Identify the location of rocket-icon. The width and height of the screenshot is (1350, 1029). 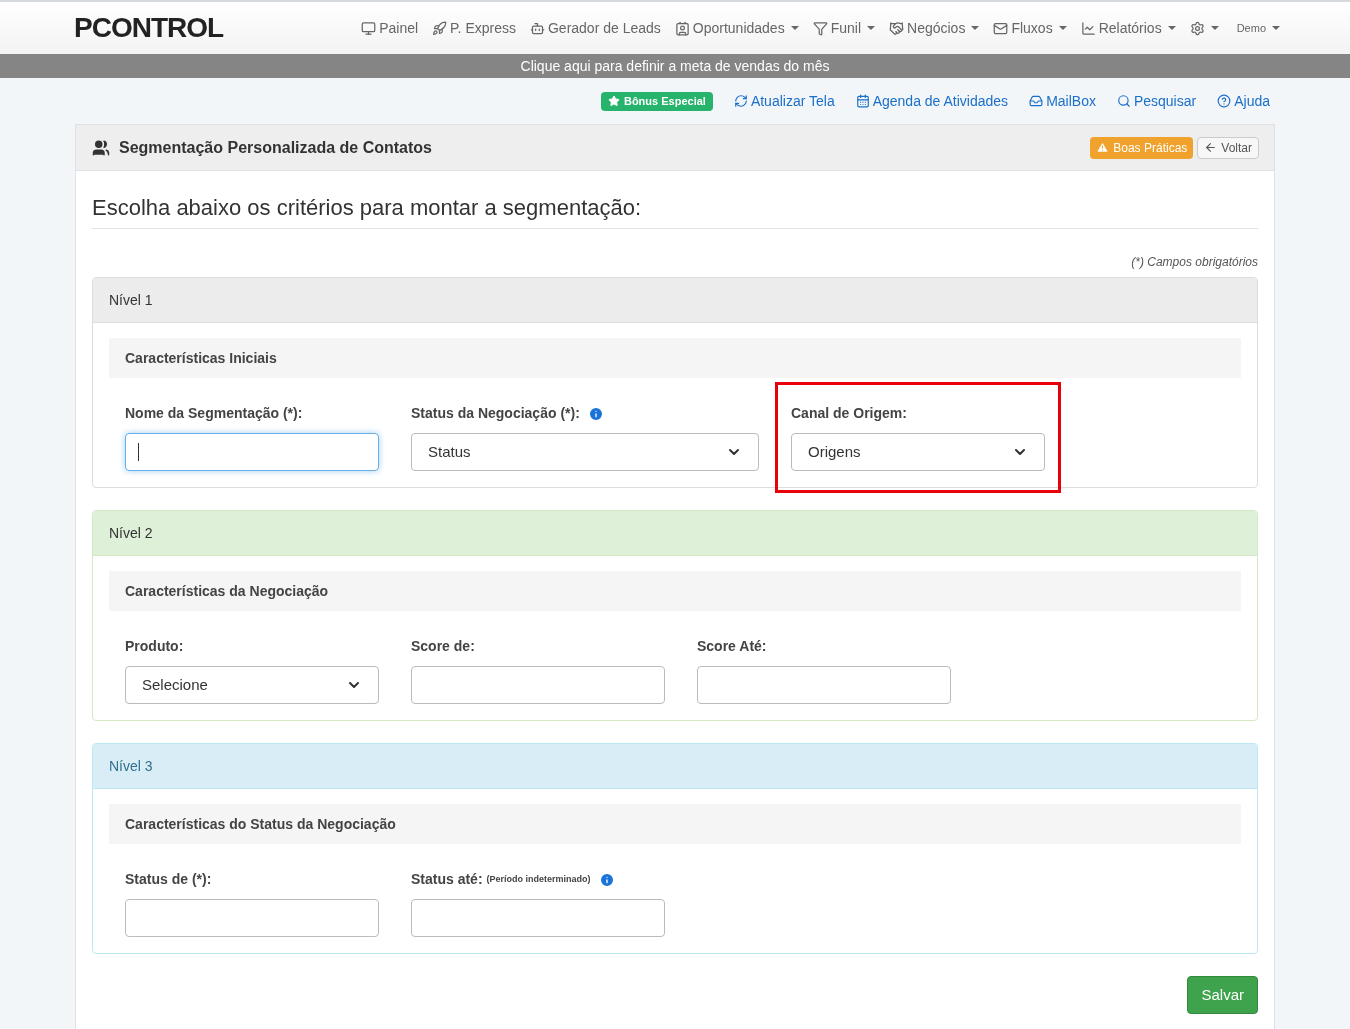
(440, 28).